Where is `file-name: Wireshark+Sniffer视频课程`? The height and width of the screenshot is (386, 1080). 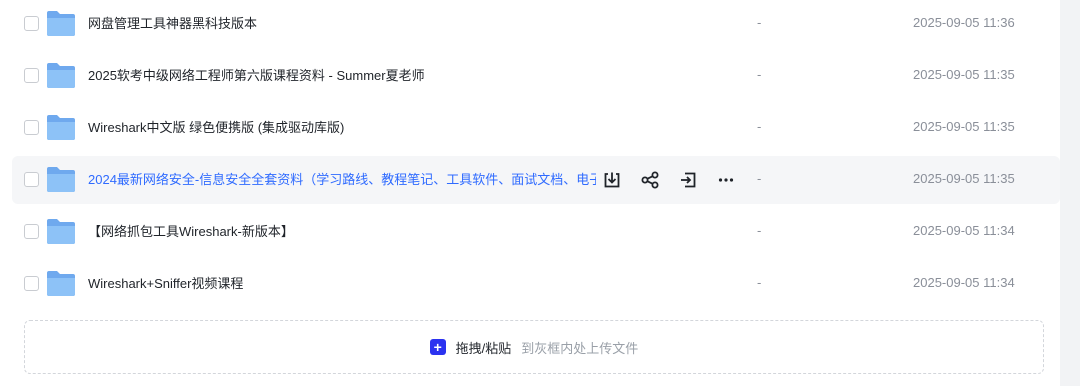 file-name: Wireshark+Sniffer视频课程 is located at coordinates (165, 284).